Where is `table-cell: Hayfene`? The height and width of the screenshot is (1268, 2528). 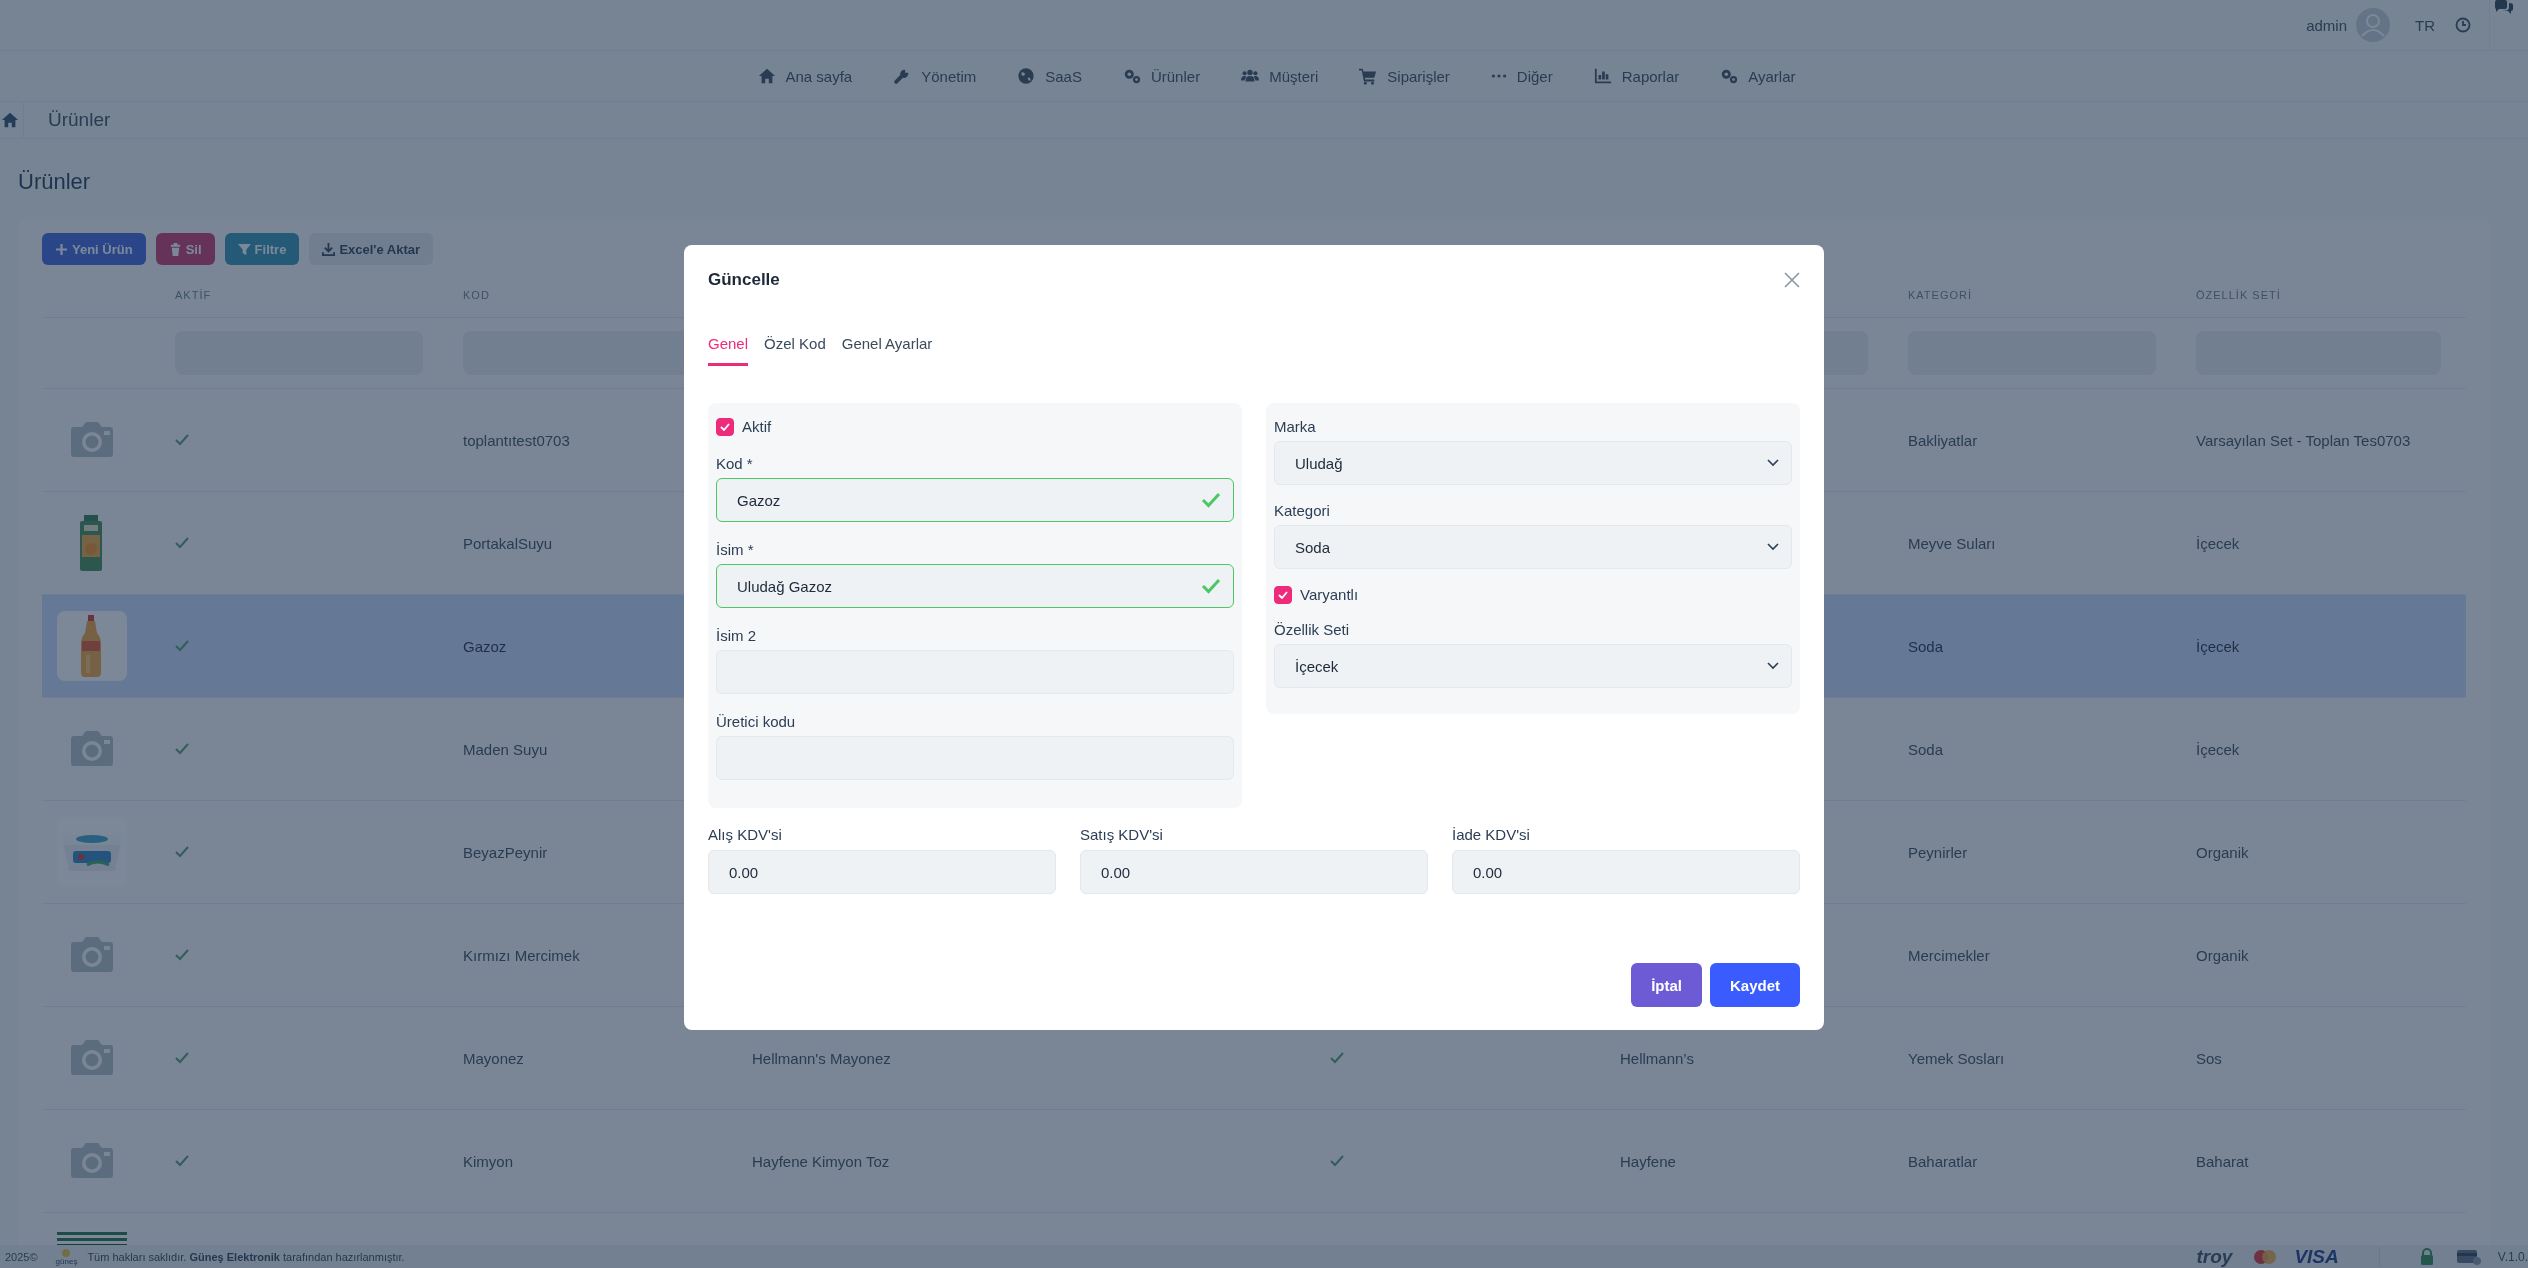
table-cell: Hayfene is located at coordinates (1648, 1161).